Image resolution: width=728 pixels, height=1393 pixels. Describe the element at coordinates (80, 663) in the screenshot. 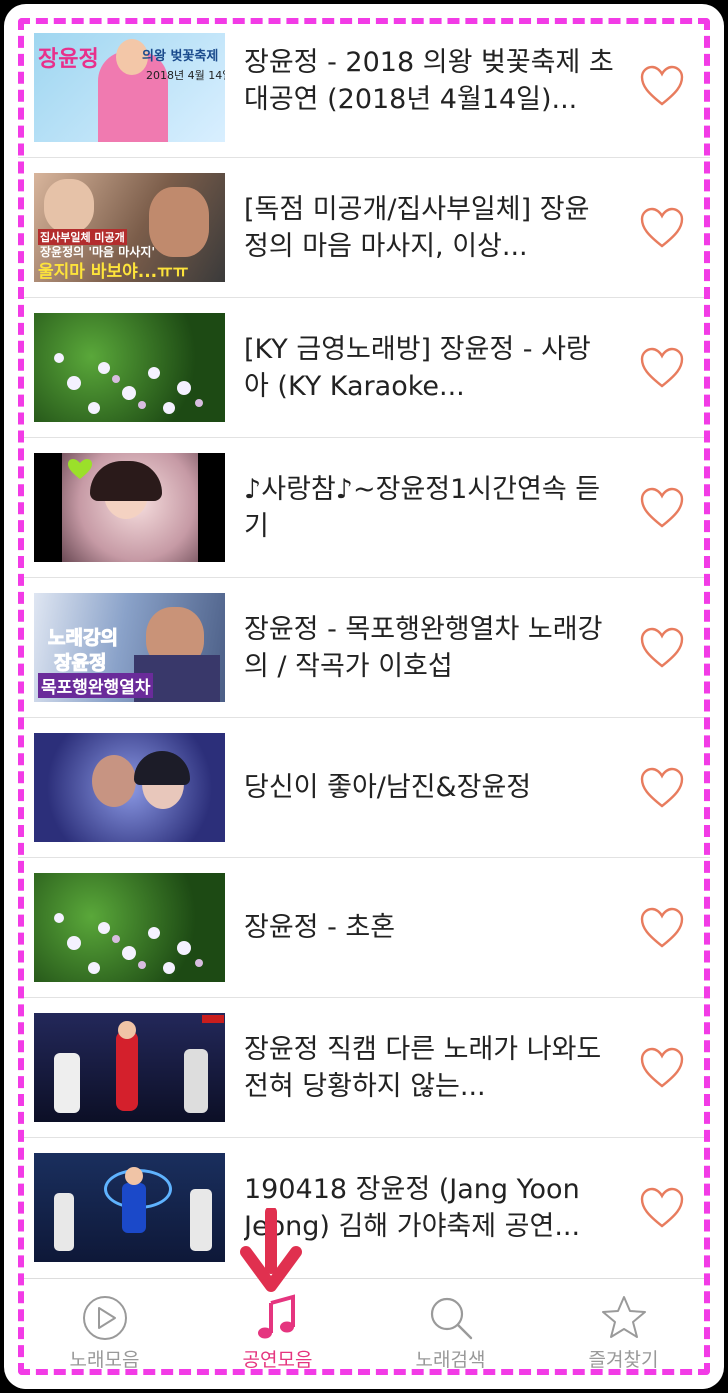

I see `thumb-caption-2: 장윤정` at that location.